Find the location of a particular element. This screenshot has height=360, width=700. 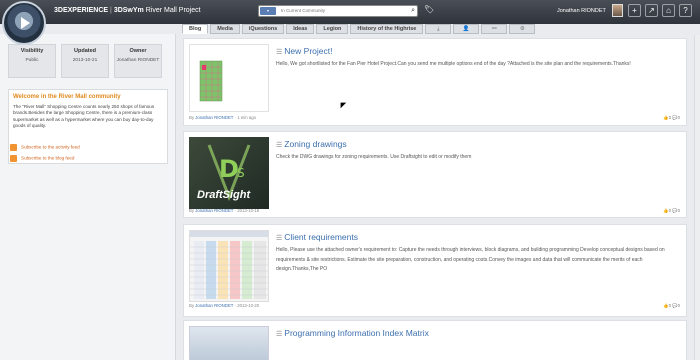

feed-label: Subscribe to the activity feed is located at coordinates (50, 147).